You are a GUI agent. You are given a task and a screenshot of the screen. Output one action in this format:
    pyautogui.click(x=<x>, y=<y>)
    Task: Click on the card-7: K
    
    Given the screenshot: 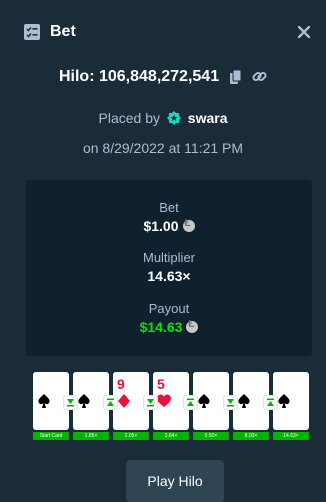 What is the action you would take?
    pyautogui.click(x=291, y=401)
    